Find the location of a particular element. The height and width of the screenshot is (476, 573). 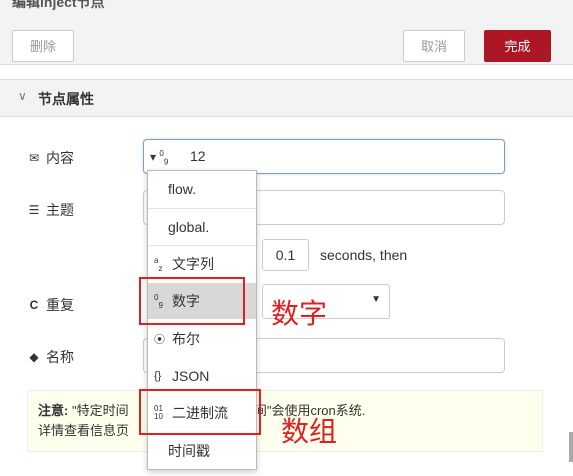

node-properties-header: ∨ 节点属性 is located at coordinates (286, 98).